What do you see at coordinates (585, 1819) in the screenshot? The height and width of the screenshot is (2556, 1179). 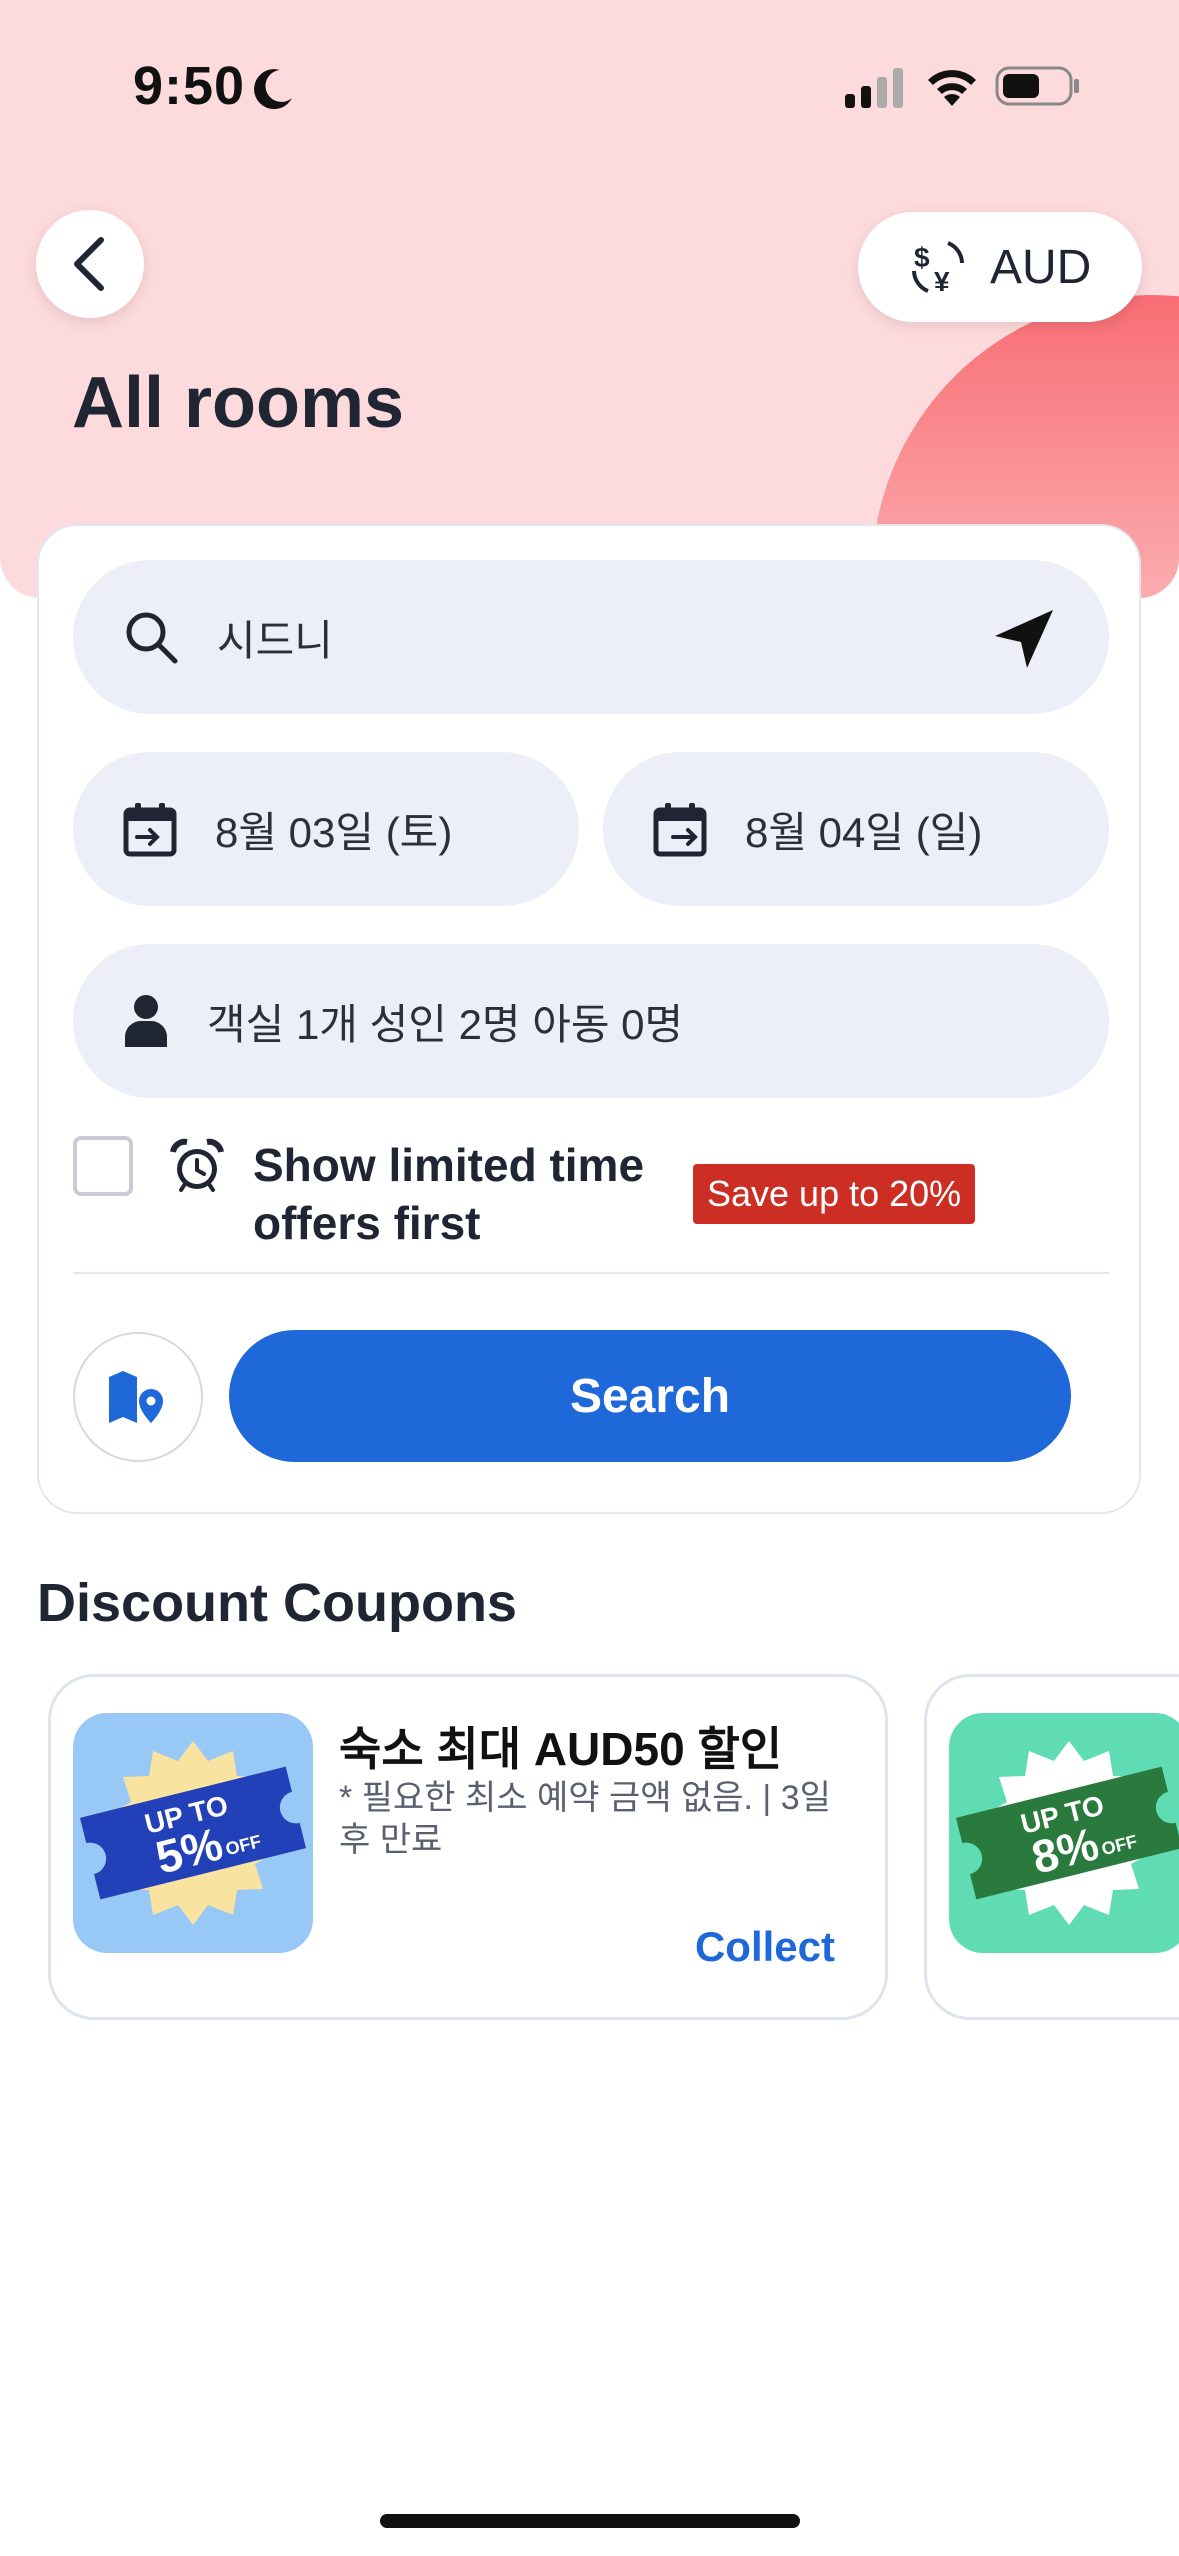 I see `coupon-description: * 필요한 최소 예약 금액 없음. | 3일 후 만료` at bounding box center [585, 1819].